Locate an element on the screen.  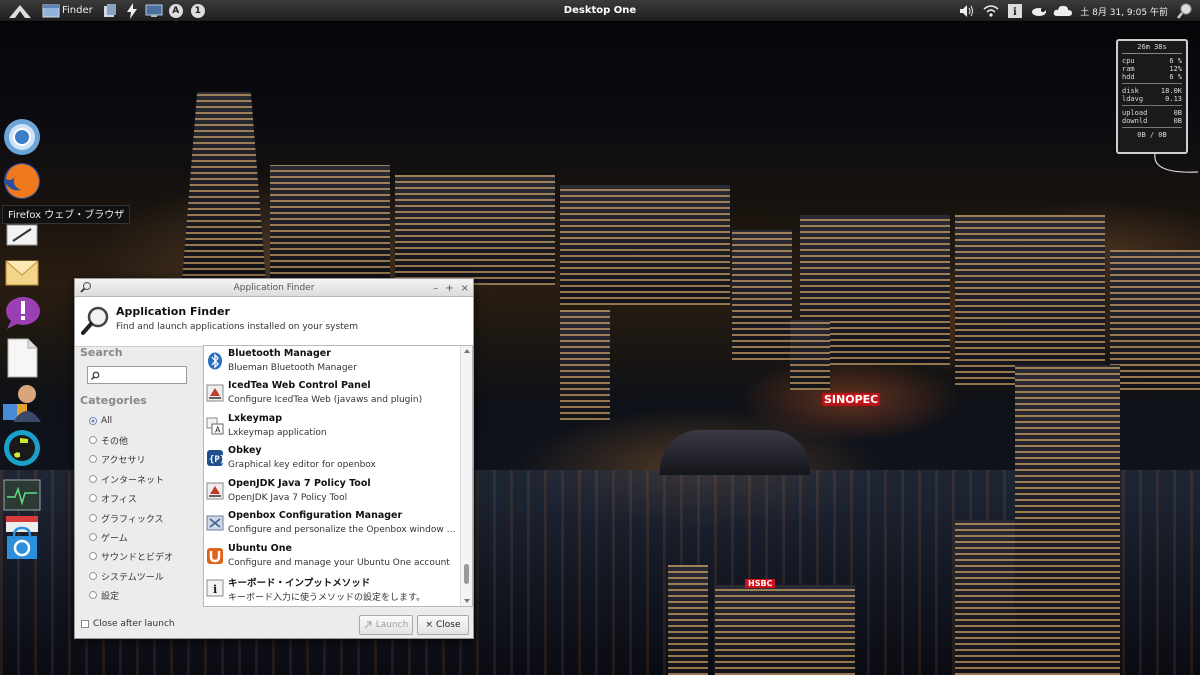
category-sound-video: サウンドとビデオ is located at coordinates (131, 556).